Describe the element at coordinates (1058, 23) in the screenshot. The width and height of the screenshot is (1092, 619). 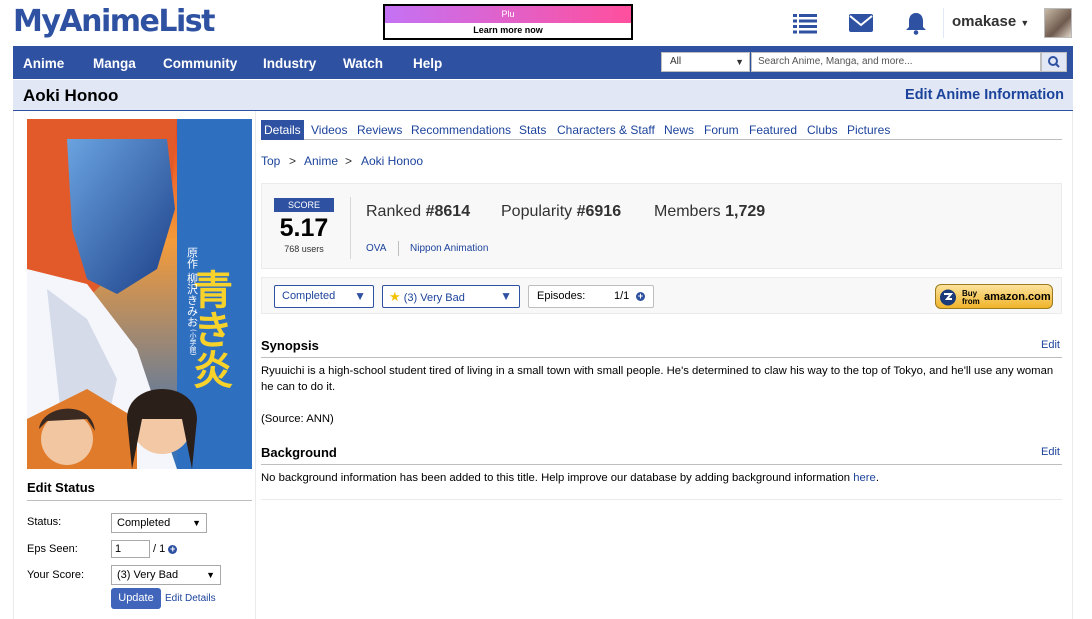
I see `avatar` at that location.